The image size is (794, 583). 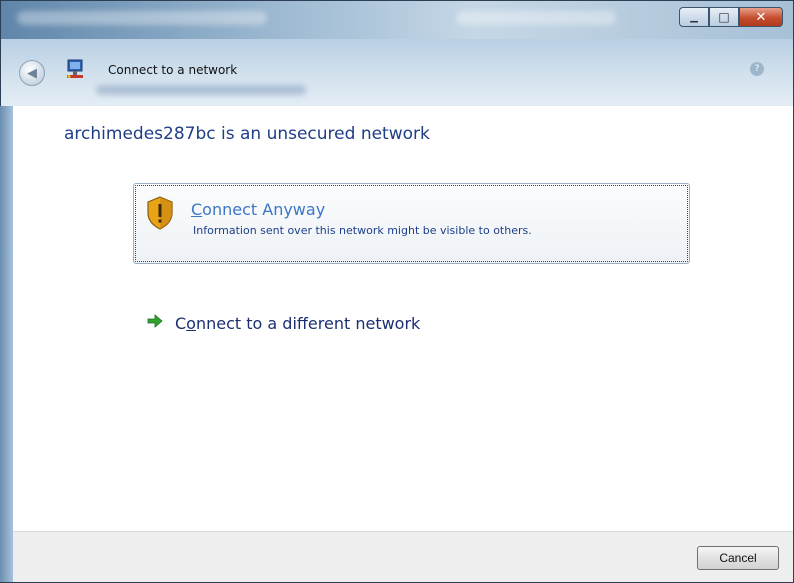 I want to click on search-bar-blur, so click(x=536, y=18).